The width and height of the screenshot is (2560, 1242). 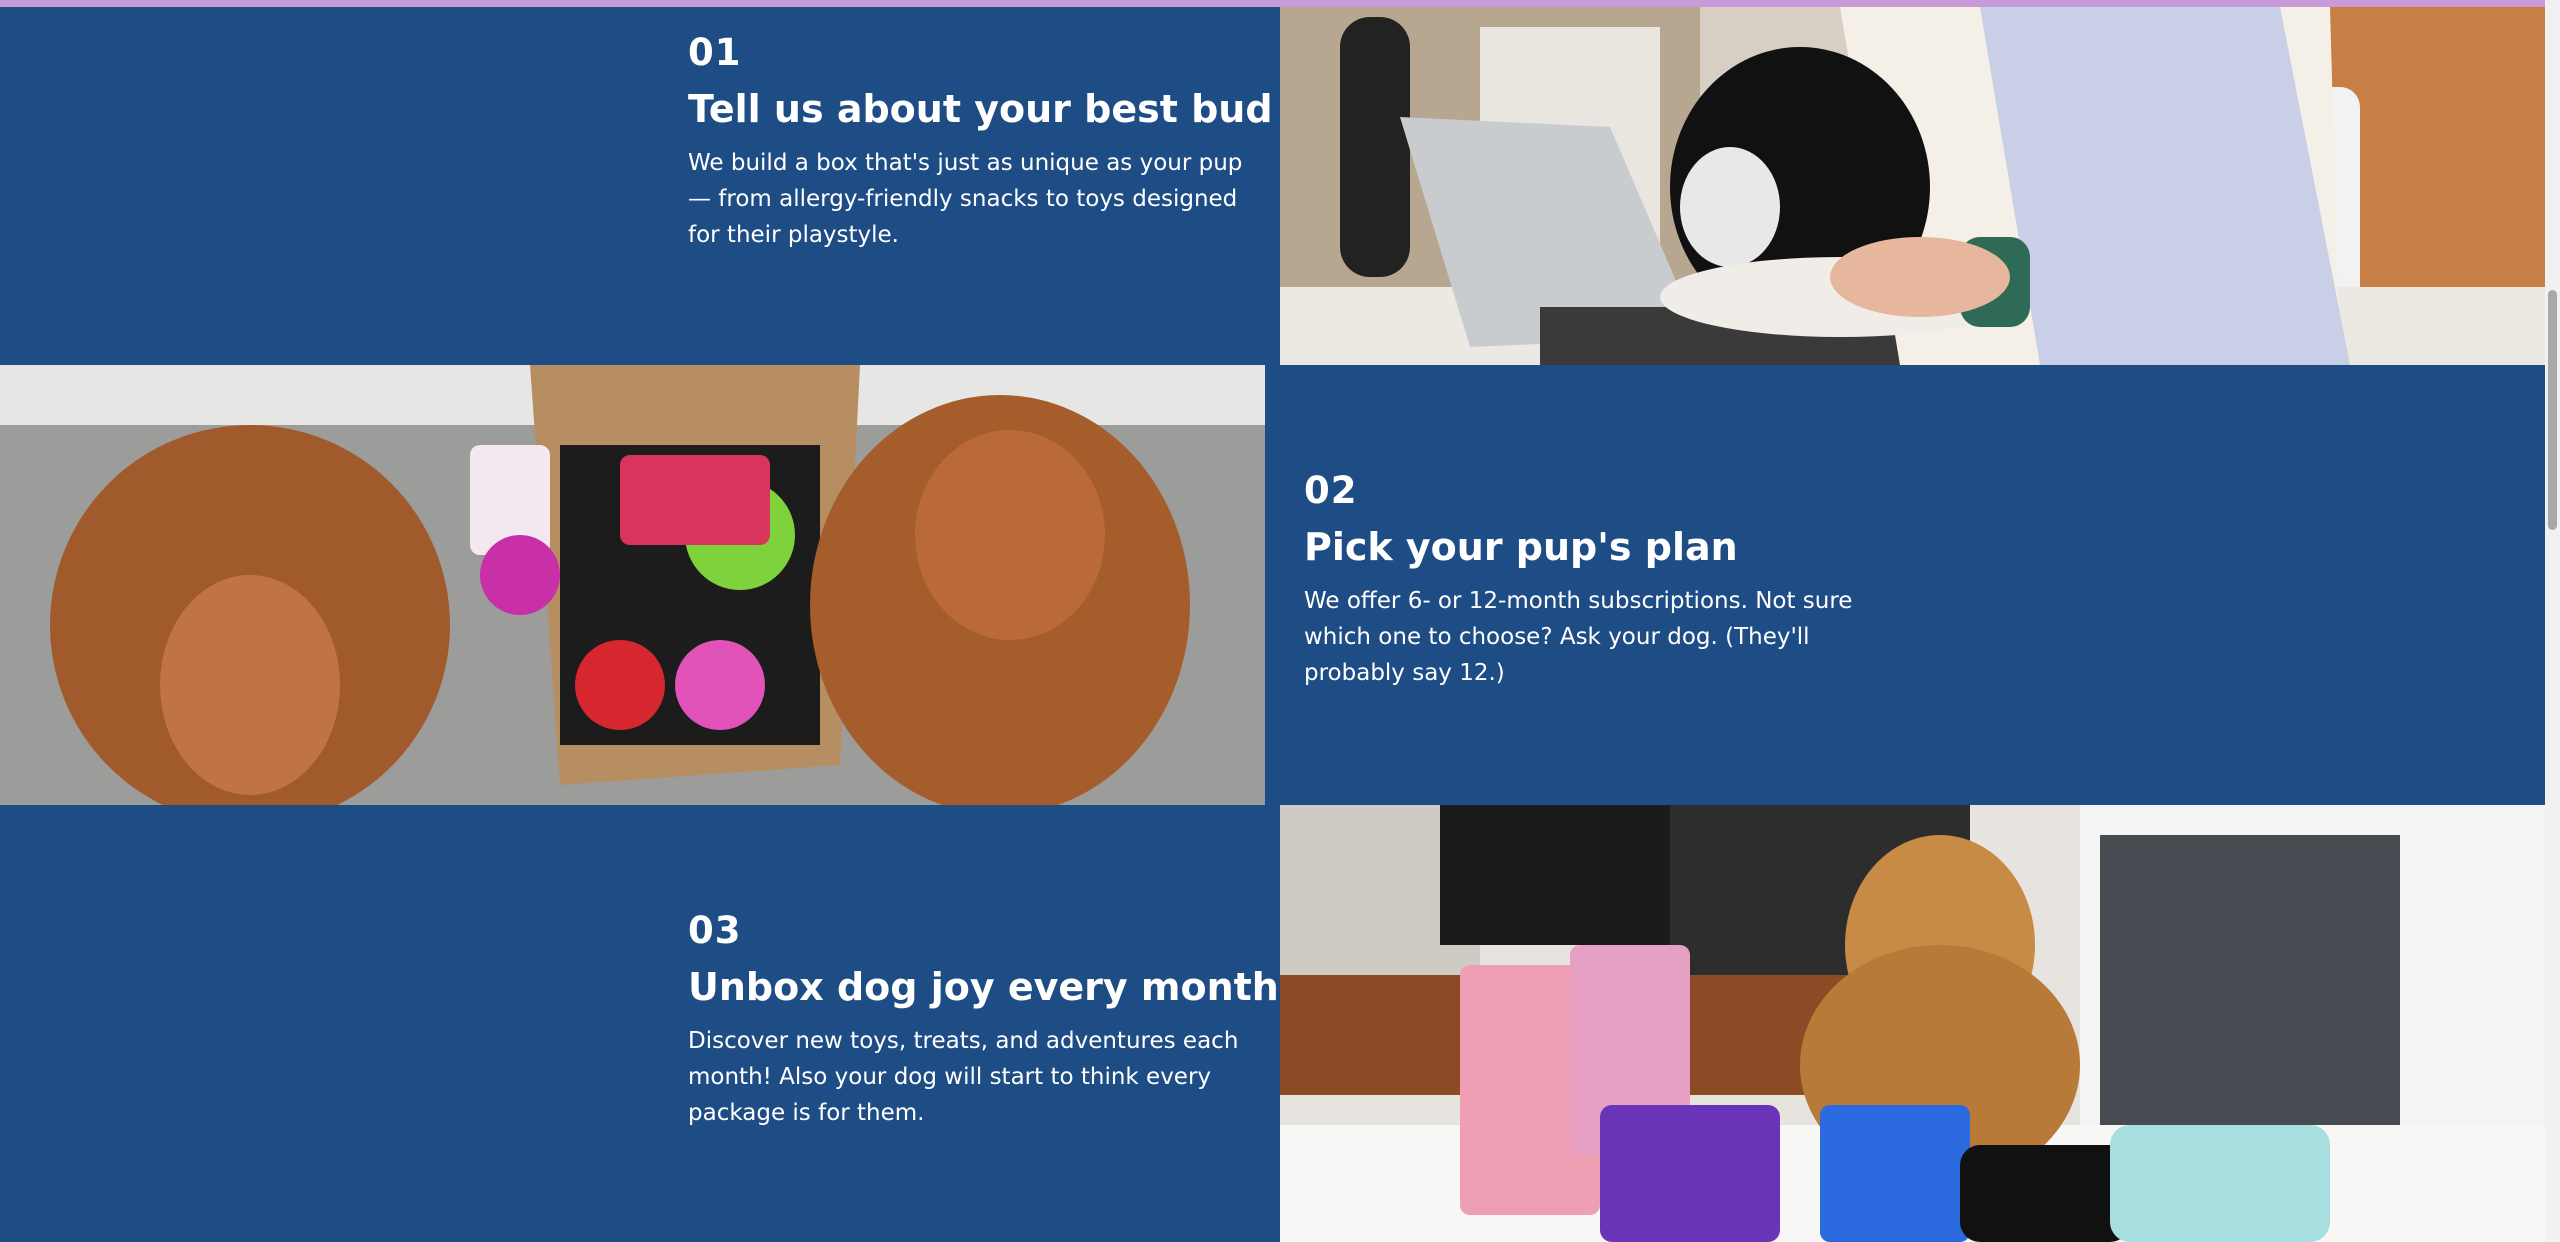 What do you see at coordinates (2552, 621) in the screenshot?
I see `scrollbar-track` at bounding box center [2552, 621].